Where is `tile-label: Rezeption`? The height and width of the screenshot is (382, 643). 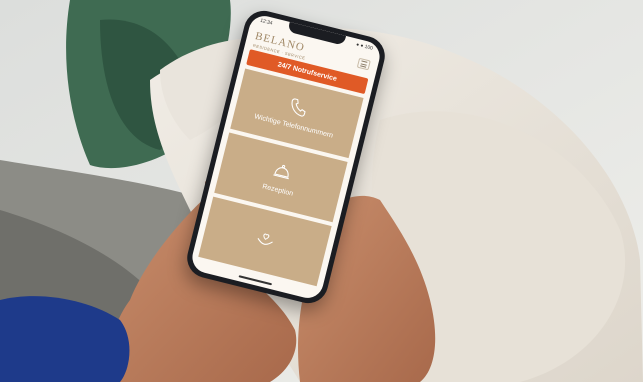 tile-label: Rezeption is located at coordinates (277, 190).